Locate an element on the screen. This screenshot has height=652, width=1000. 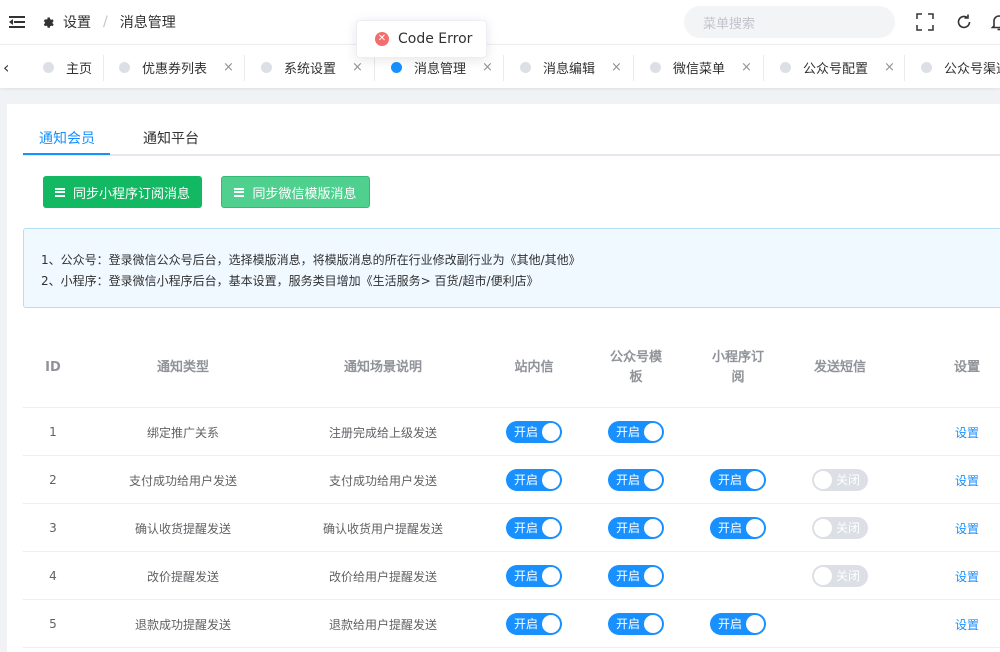
tag-wechat-menu: 微信菜单 × is located at coordinates (701, 66).